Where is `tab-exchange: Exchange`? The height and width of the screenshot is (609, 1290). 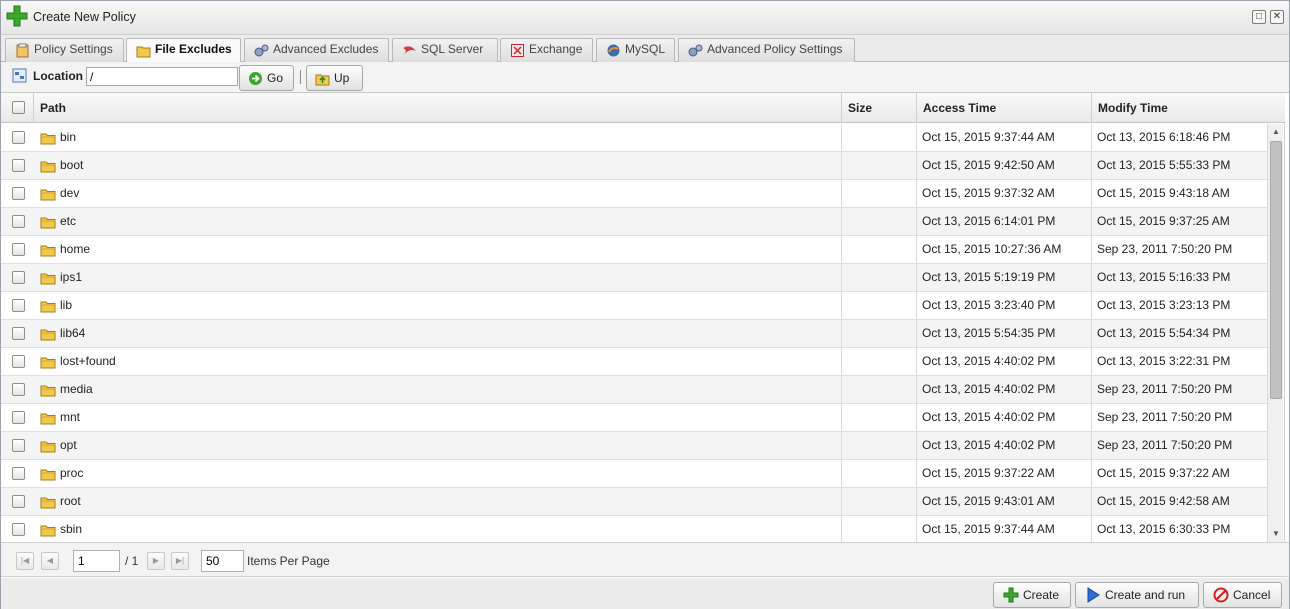
tab-exchange: Exchange is located at coordinates (546, 50).